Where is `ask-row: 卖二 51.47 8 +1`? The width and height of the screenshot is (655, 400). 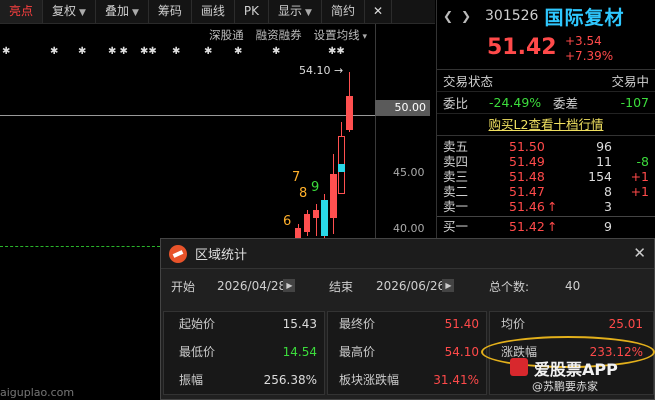
ask-row: 卖二 51.47 8 +1 is located at coordinates (546, 191).